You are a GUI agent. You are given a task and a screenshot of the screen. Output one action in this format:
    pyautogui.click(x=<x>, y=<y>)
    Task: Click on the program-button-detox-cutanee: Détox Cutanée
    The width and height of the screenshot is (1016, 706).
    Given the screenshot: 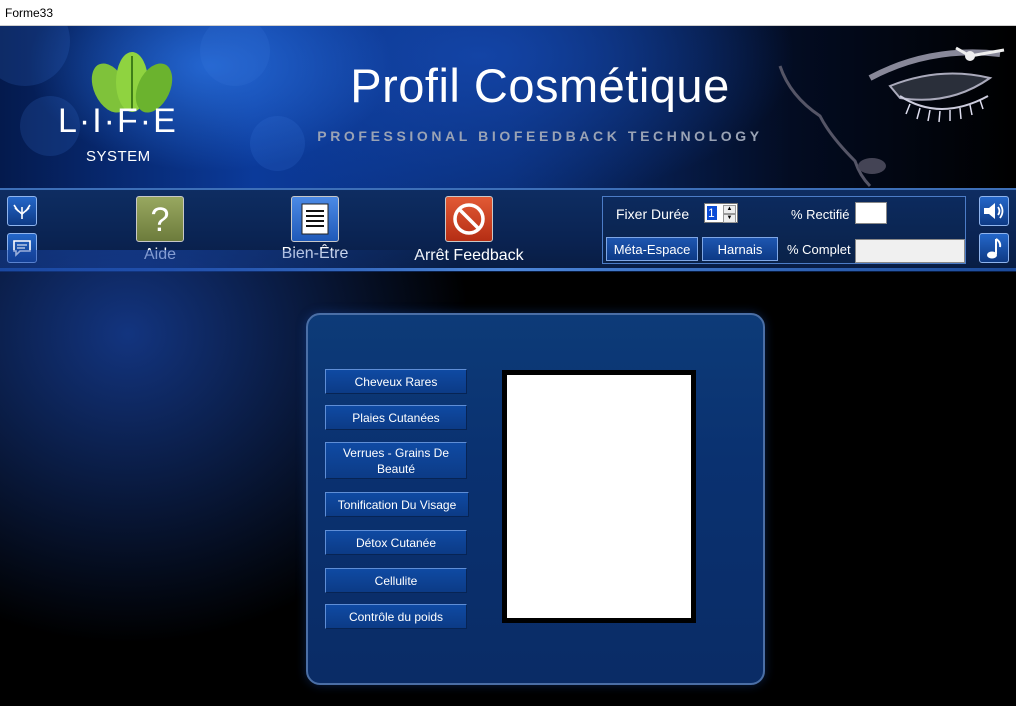 What is the action you would take?
    pyautogui.click(x=396, y=542)
    